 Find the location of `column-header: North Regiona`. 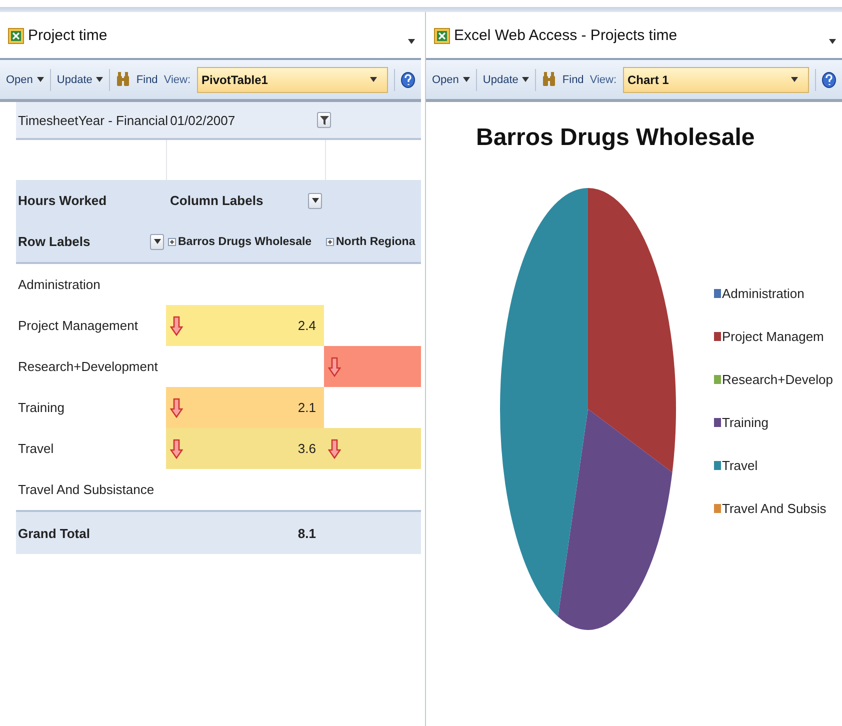

column-header: North Regiona is located at coordinates (376, 242).